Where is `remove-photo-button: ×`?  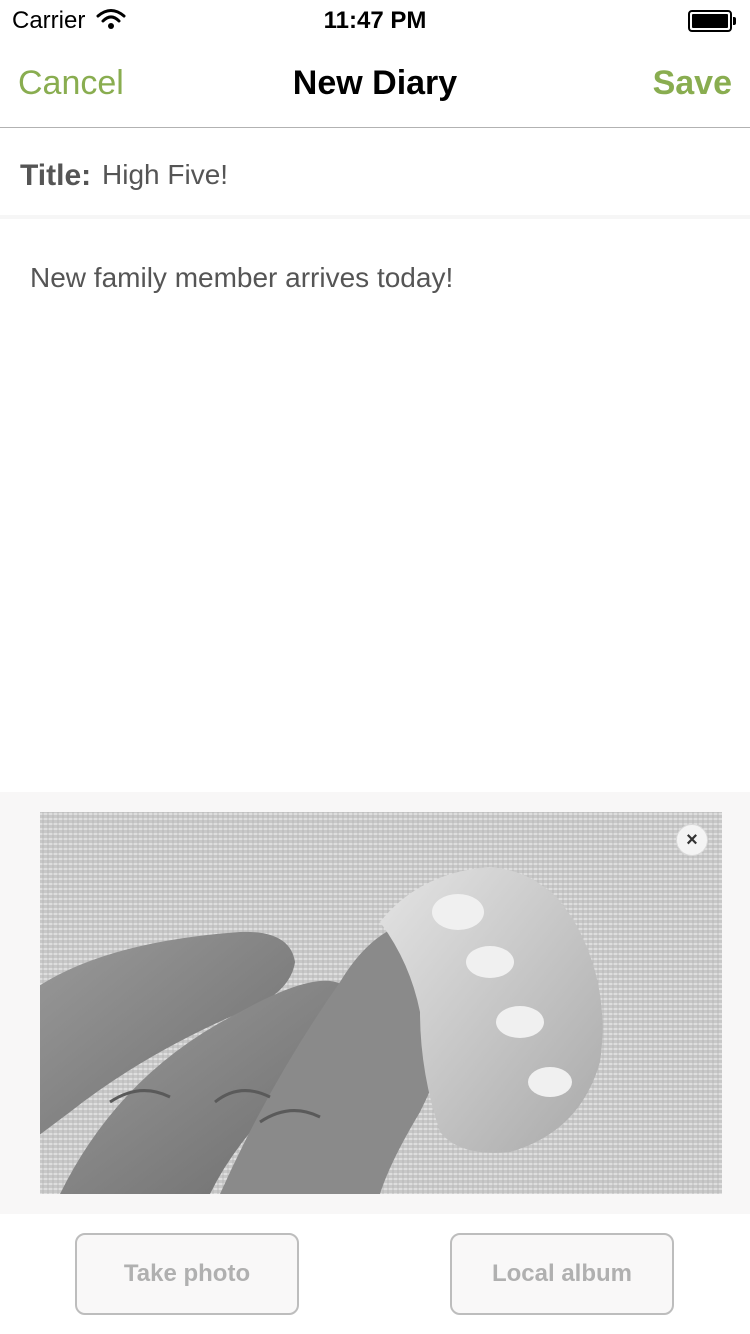 remove-photo-button: × is located at coordinates (692, 840).